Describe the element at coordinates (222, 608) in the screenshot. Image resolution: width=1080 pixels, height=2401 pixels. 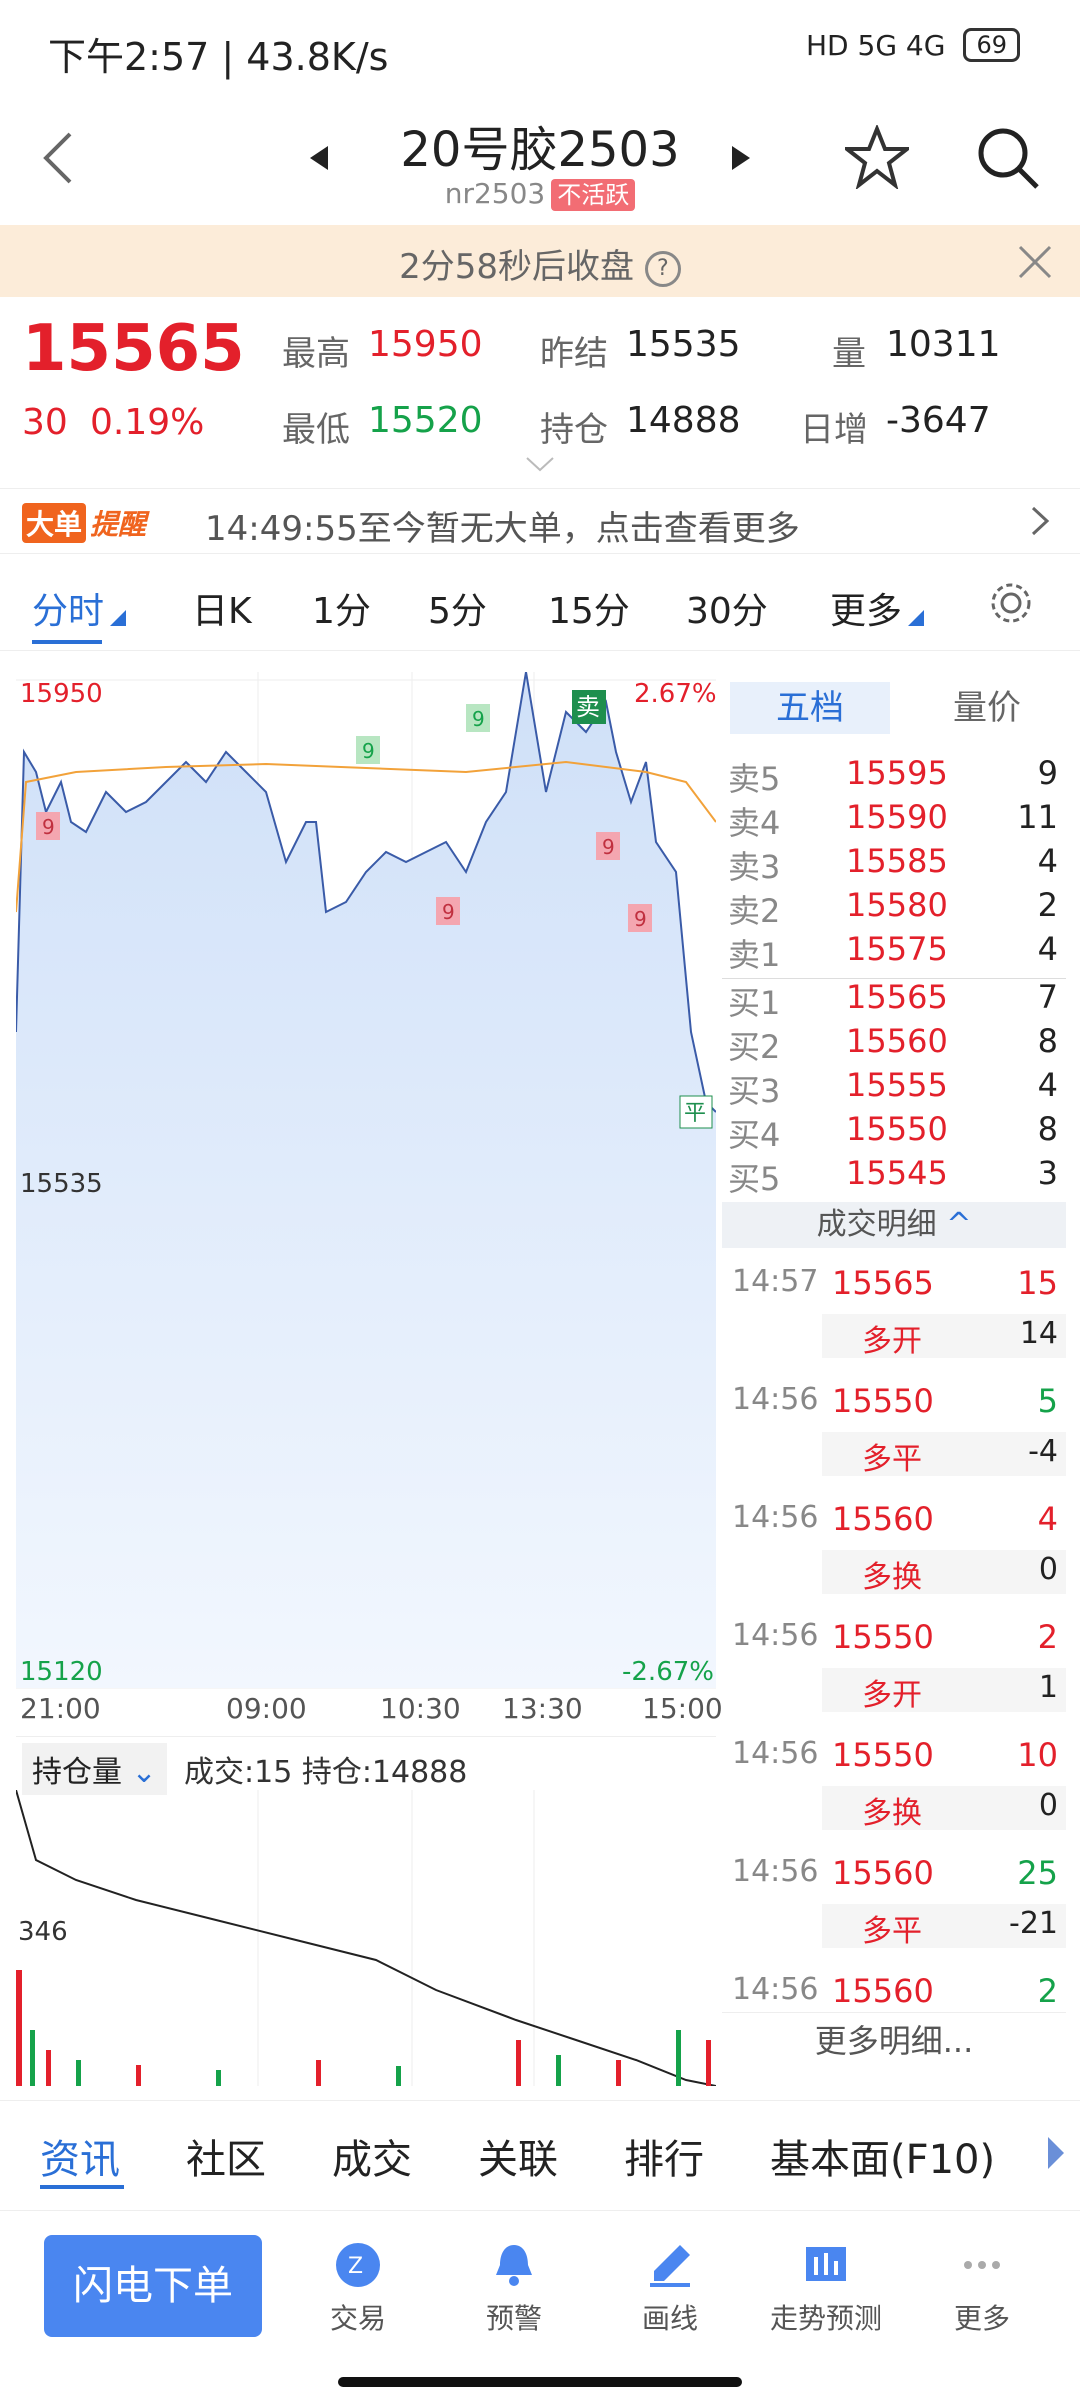
I see `tab-daily-k: 日K` at that location.